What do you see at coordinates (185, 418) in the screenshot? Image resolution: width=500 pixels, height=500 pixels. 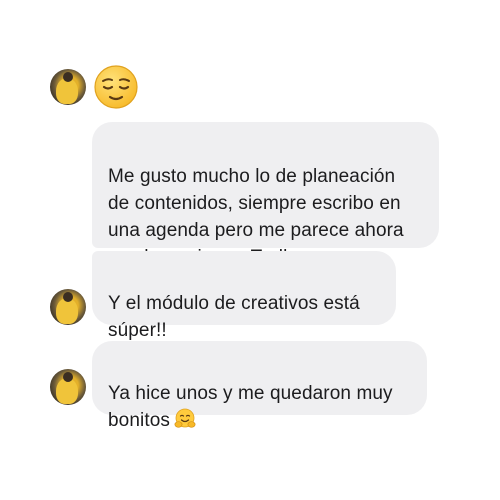 I see `hugging-face-icon` at bounding box center [185, 418].